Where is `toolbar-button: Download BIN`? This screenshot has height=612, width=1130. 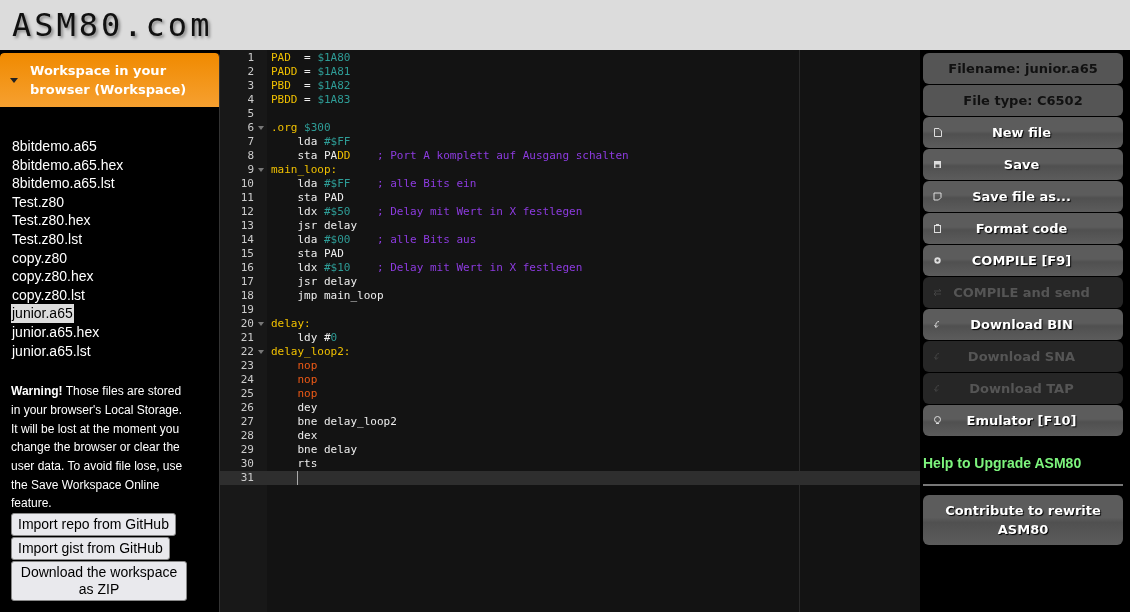 toolbar-button: Download BIN is located at coordinates (1023, 324).